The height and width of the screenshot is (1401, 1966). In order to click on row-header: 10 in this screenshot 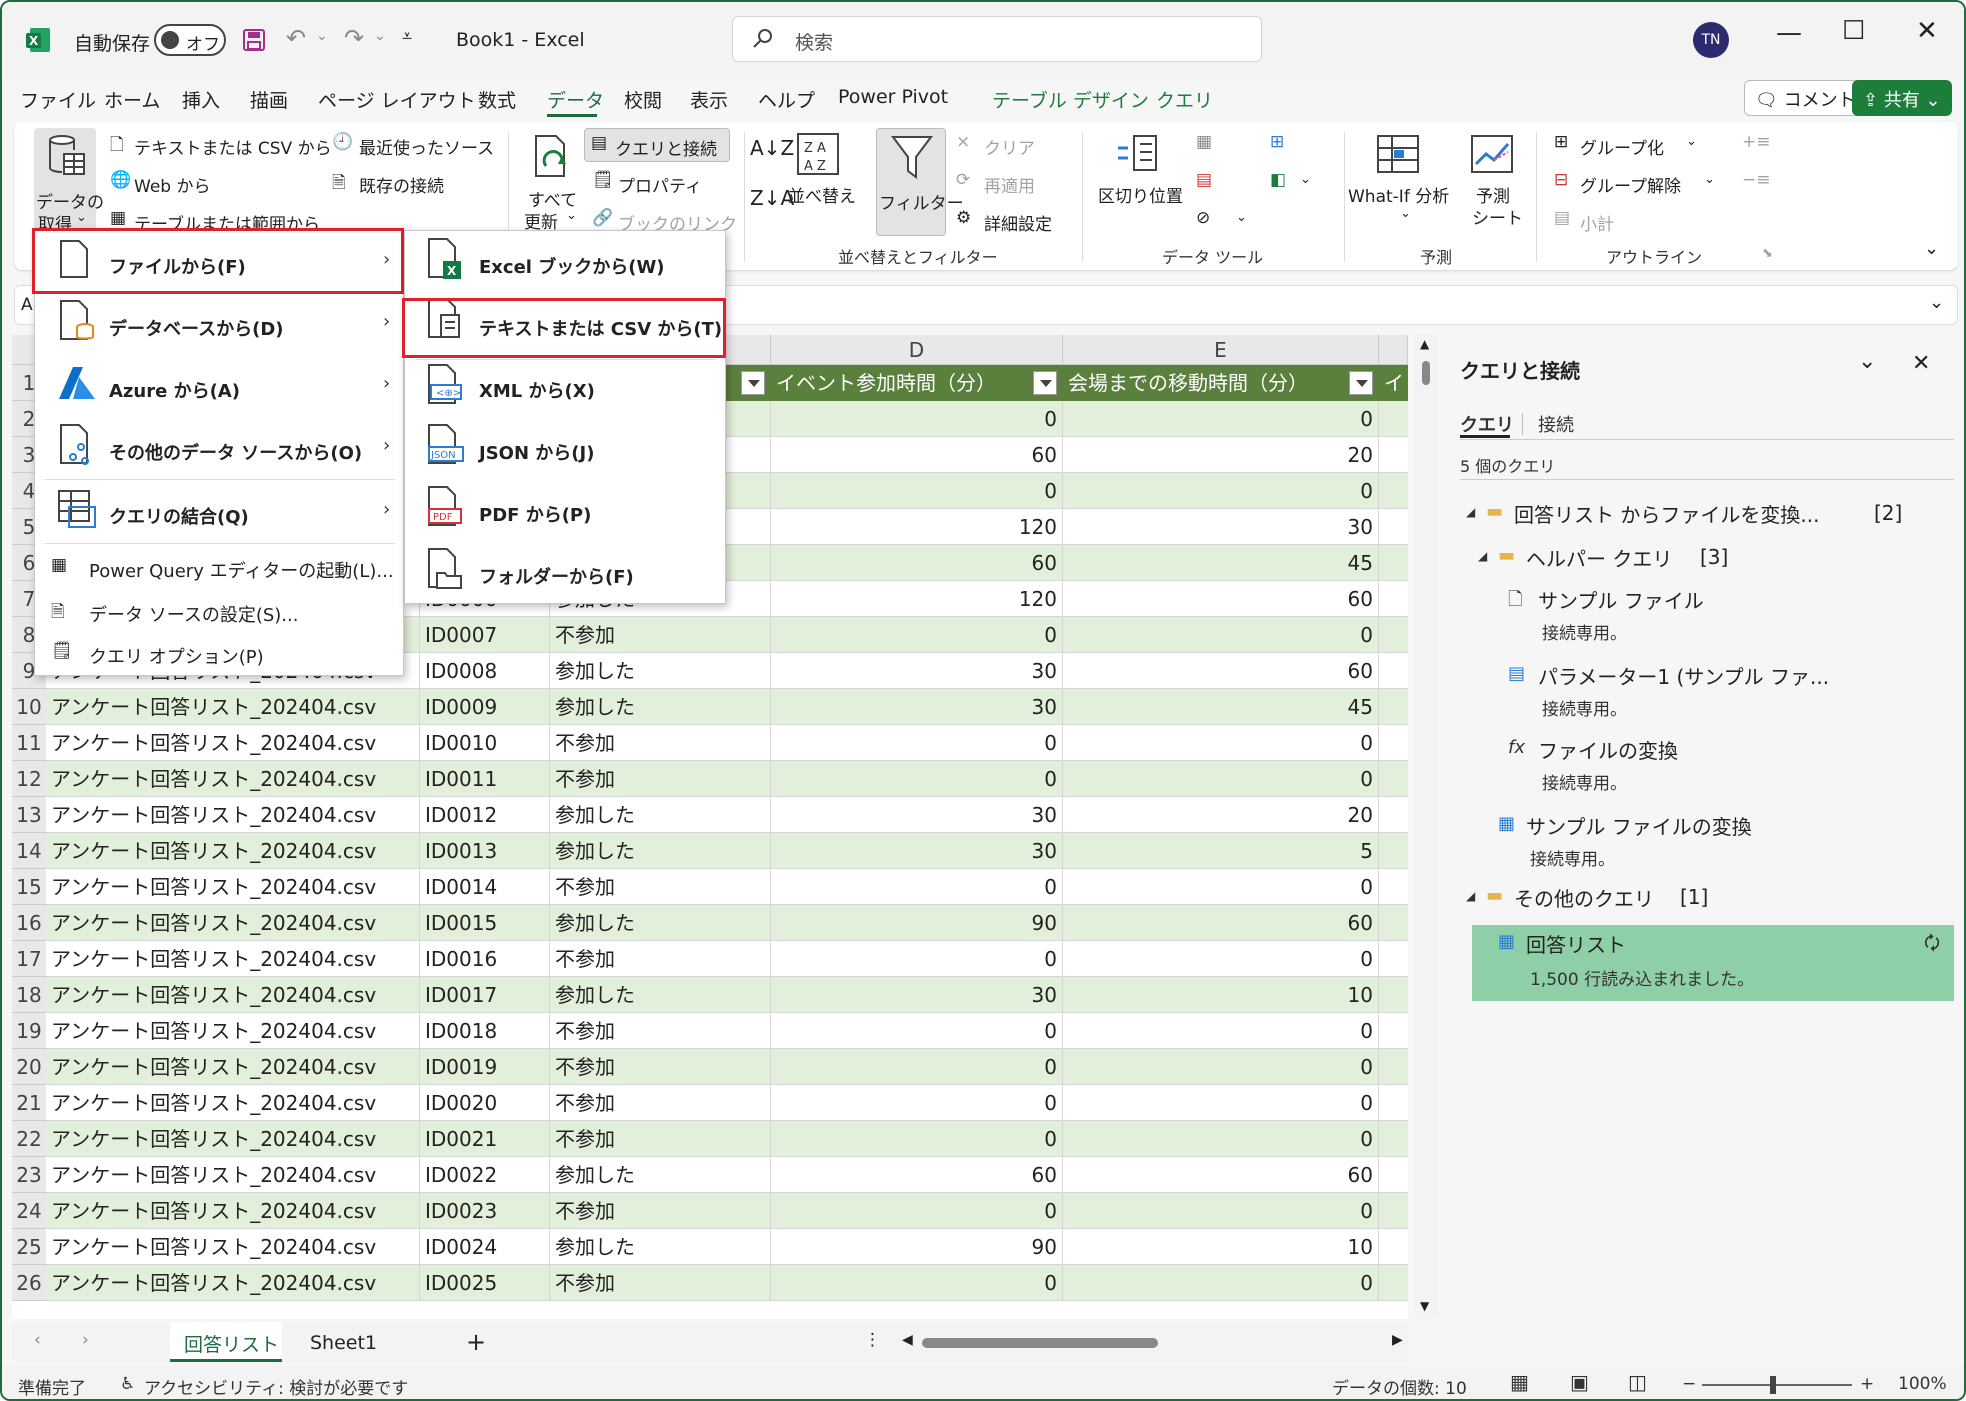, I will do `click(29, 707)`.